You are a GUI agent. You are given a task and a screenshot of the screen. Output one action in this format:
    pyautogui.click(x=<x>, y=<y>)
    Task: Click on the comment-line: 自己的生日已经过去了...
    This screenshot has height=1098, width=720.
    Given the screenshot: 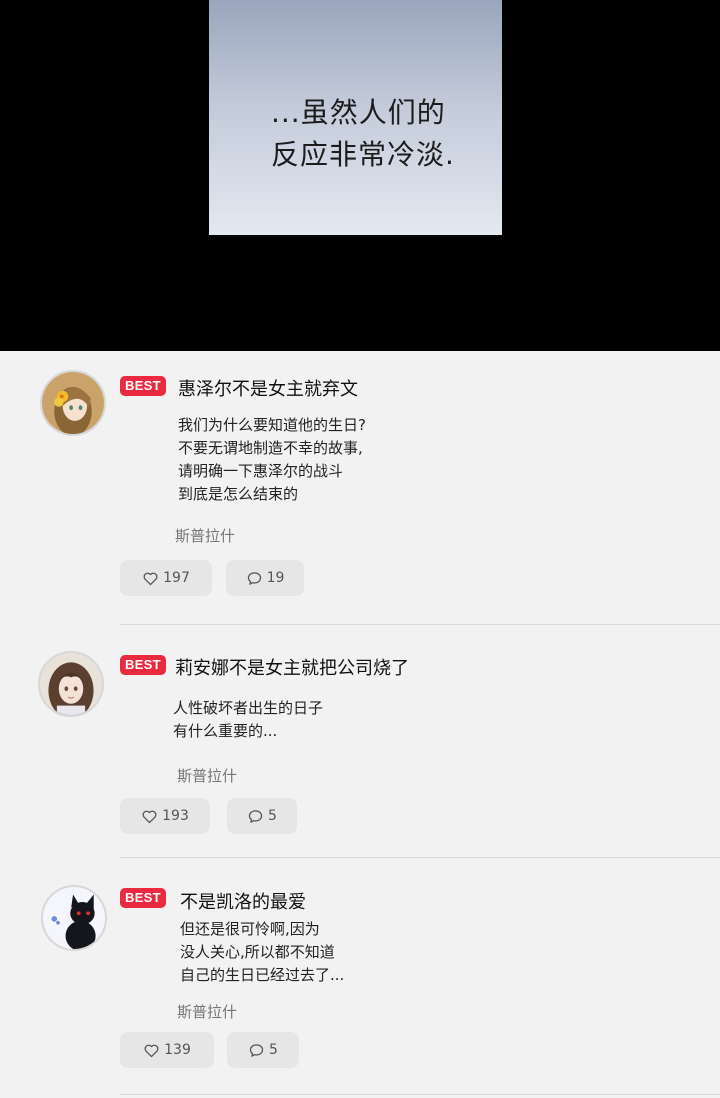 What is the action you would take?
    pyautogui.click(x=262, y=975)
    